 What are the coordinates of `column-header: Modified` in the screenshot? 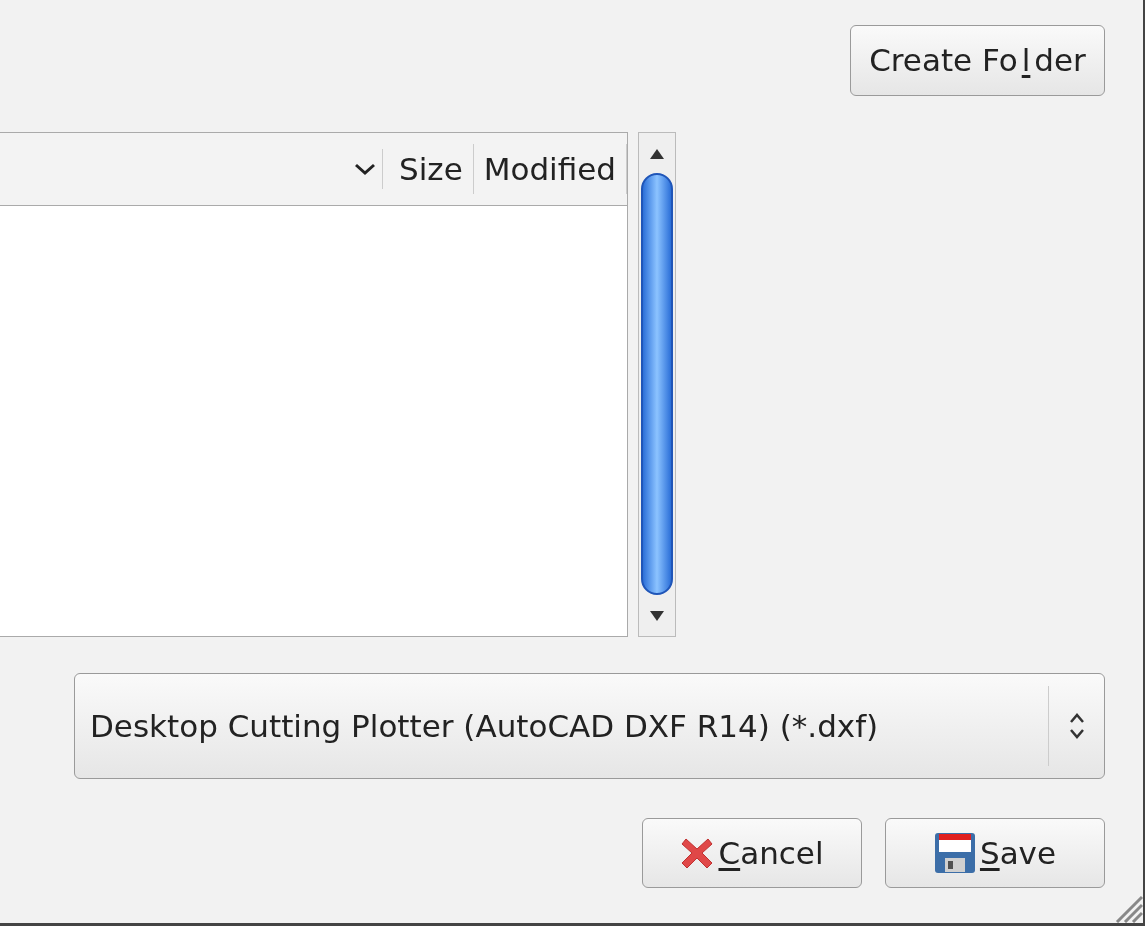 It's located at (550, 169).